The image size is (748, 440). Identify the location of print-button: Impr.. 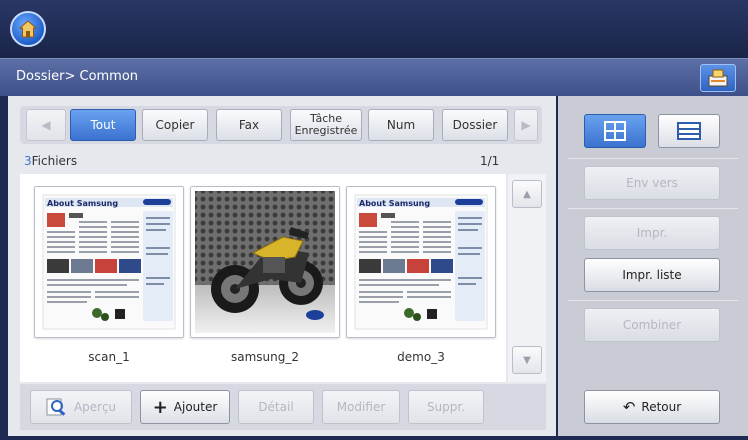
(652, 233).